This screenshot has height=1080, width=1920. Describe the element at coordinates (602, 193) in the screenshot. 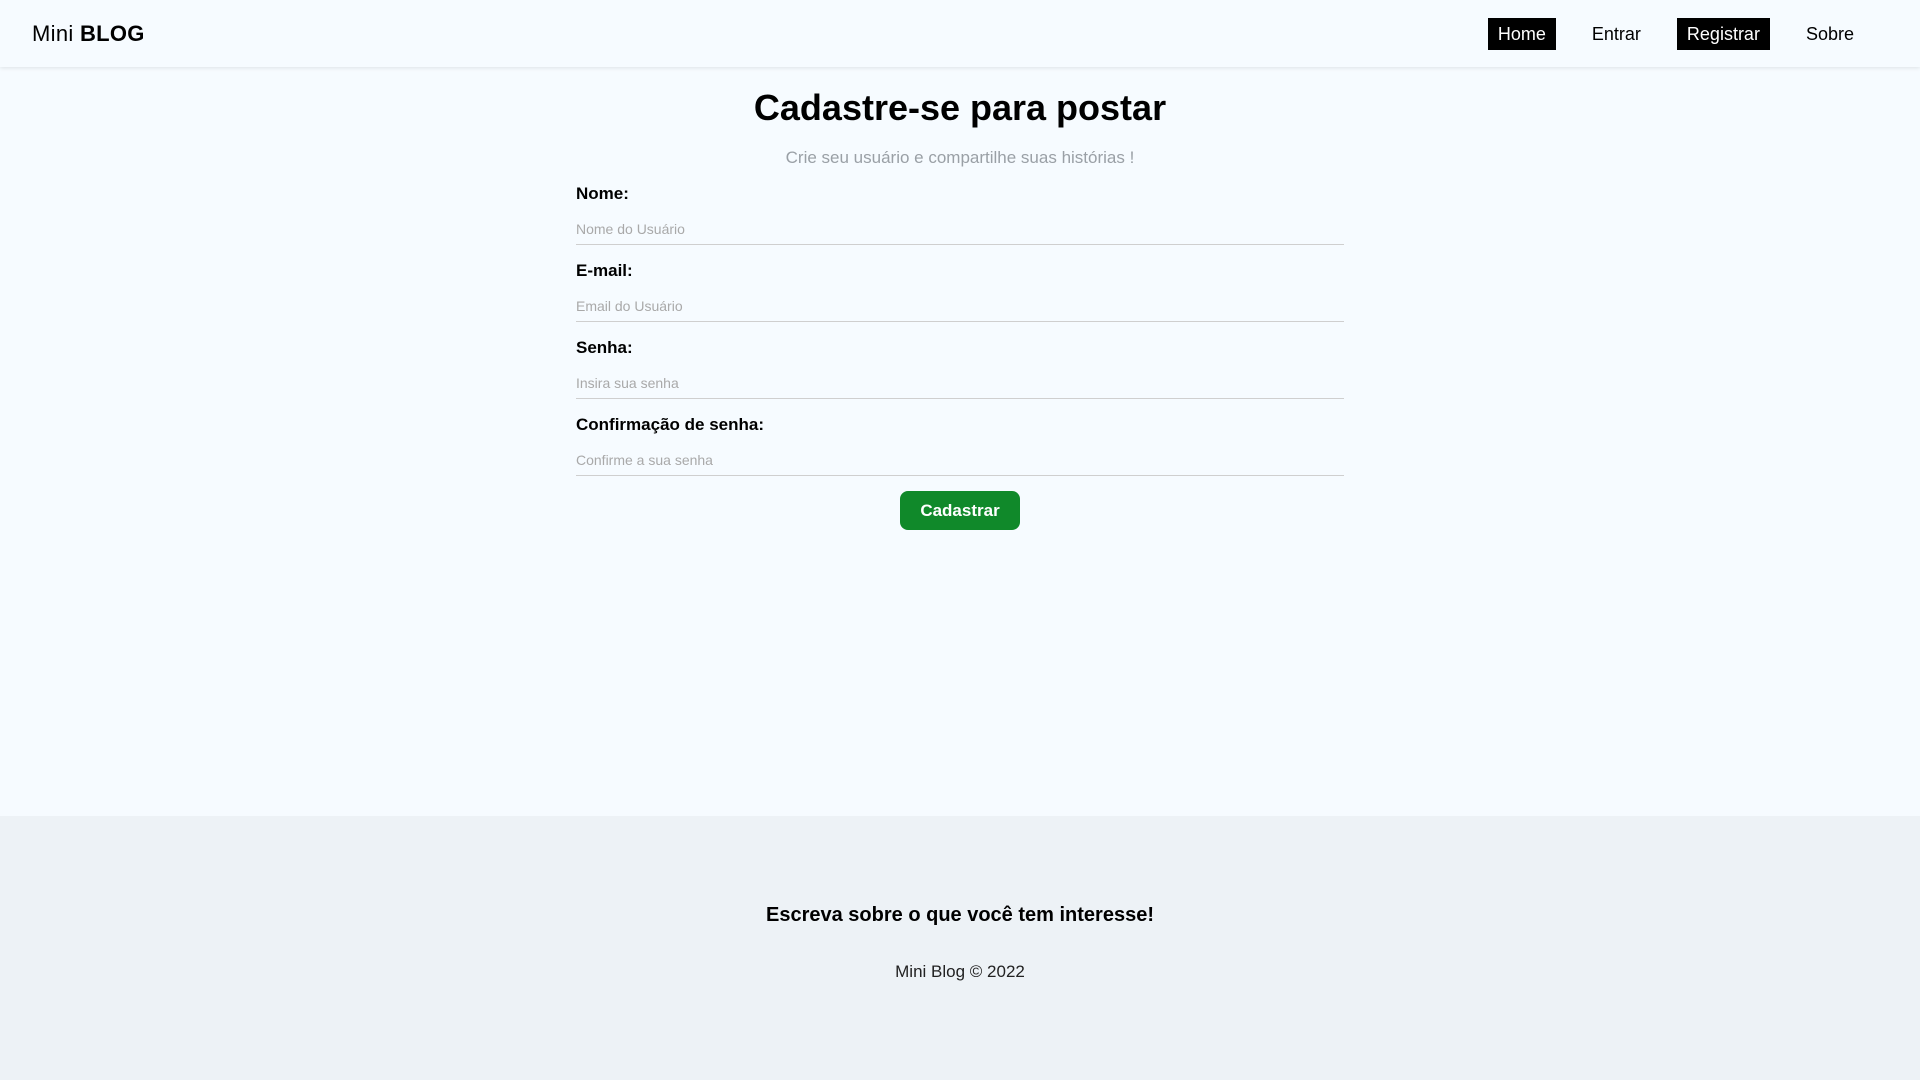

I see `name-label: Nome:` at that location.